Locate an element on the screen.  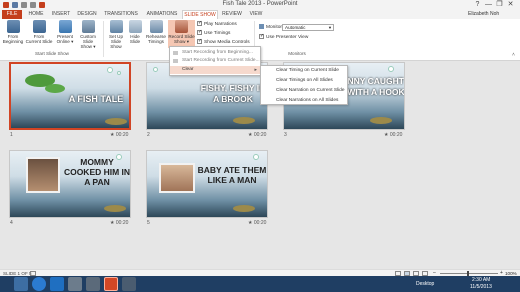
chevron-down-icon: ▼ is located at coordinates (330, 27).